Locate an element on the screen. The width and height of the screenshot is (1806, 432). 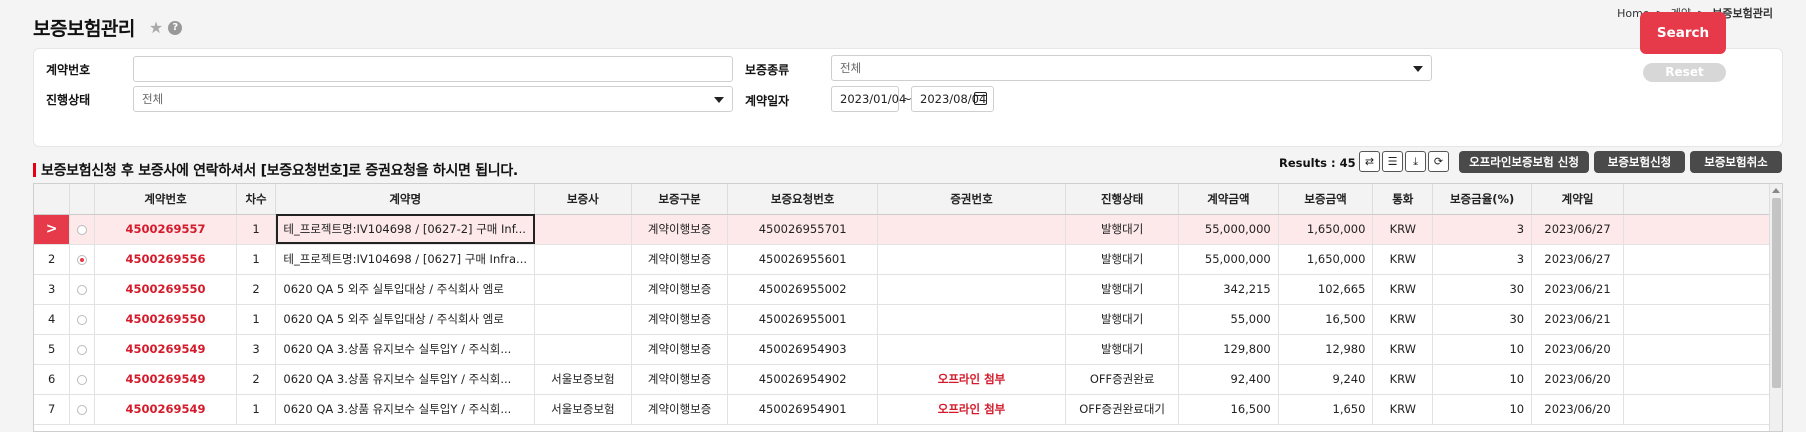
guarantee-type-select: 전체 is located at coordinates (1131, 68).